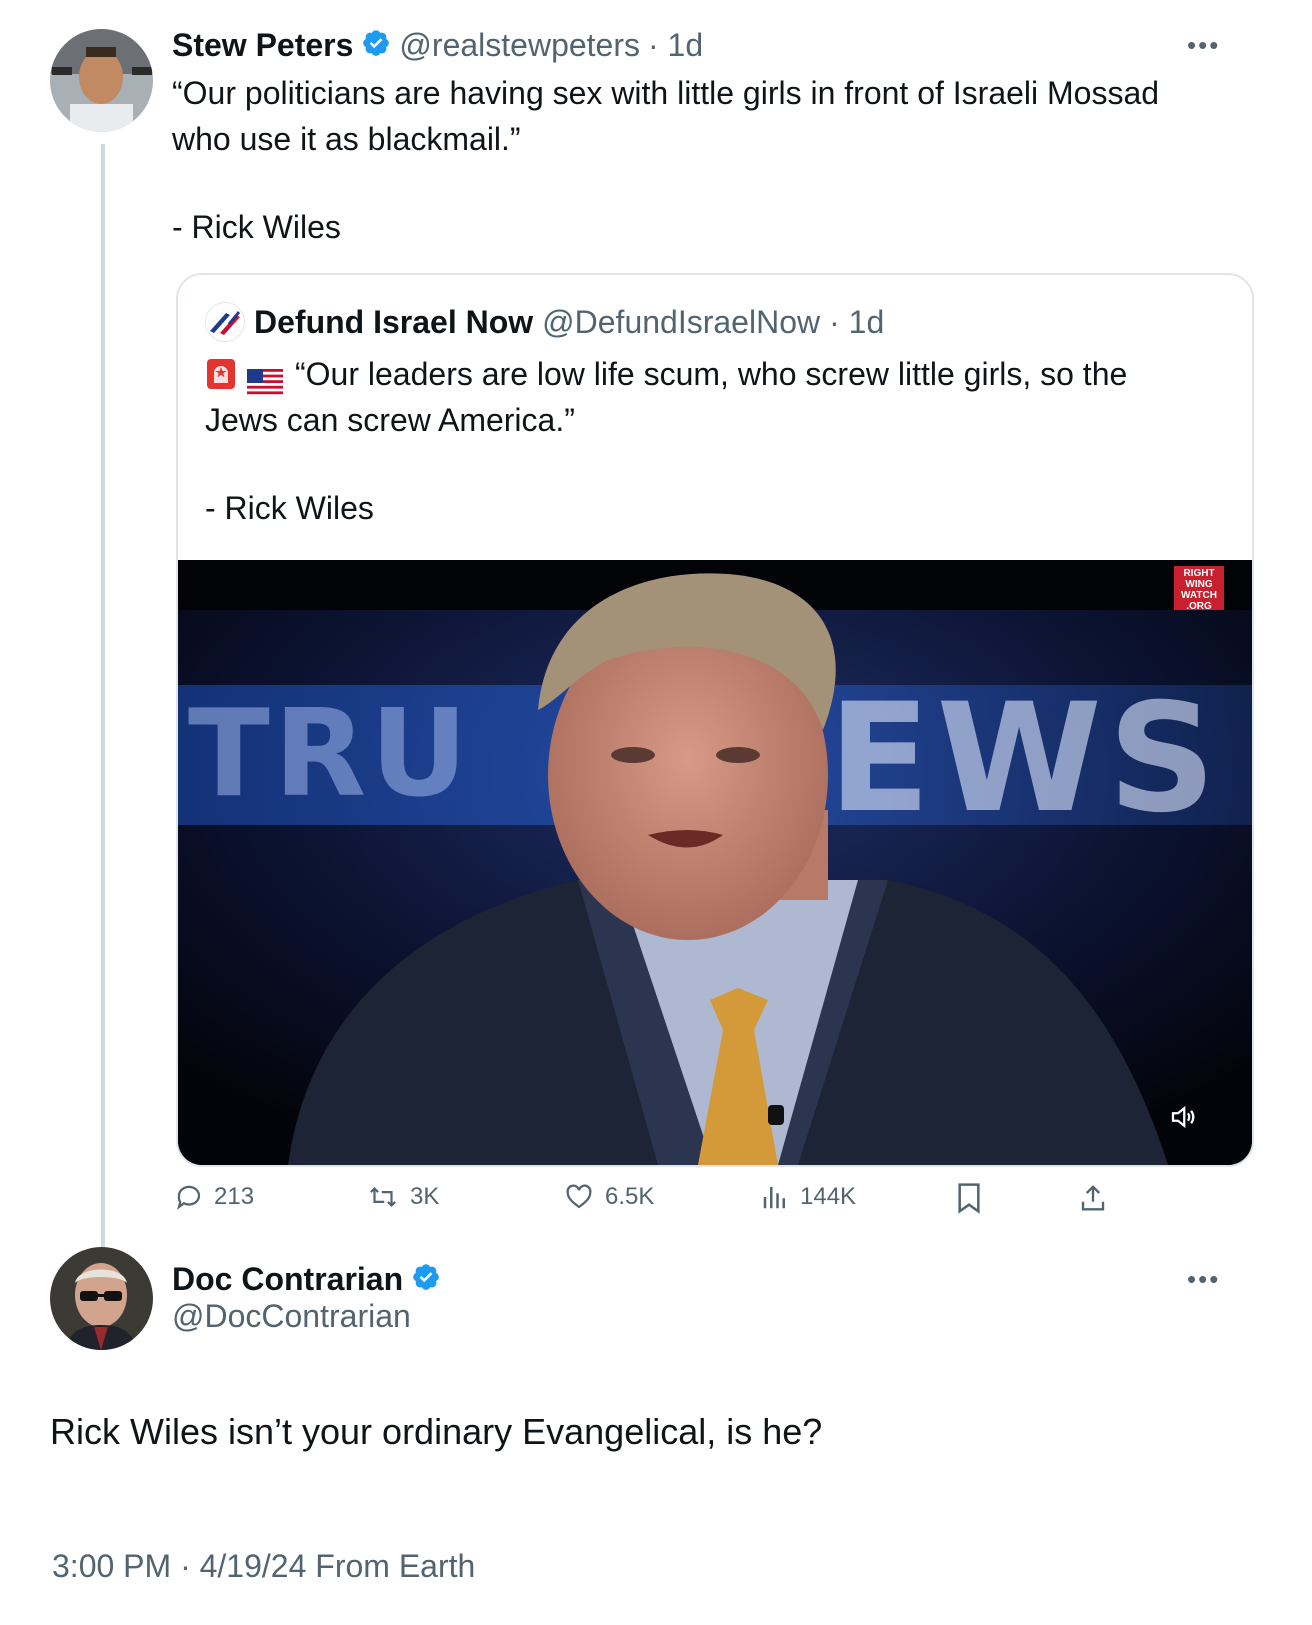  Describe the element at coordinates (630, 1196) in the screenshot. I see `like-count: 6.5K` at that location.